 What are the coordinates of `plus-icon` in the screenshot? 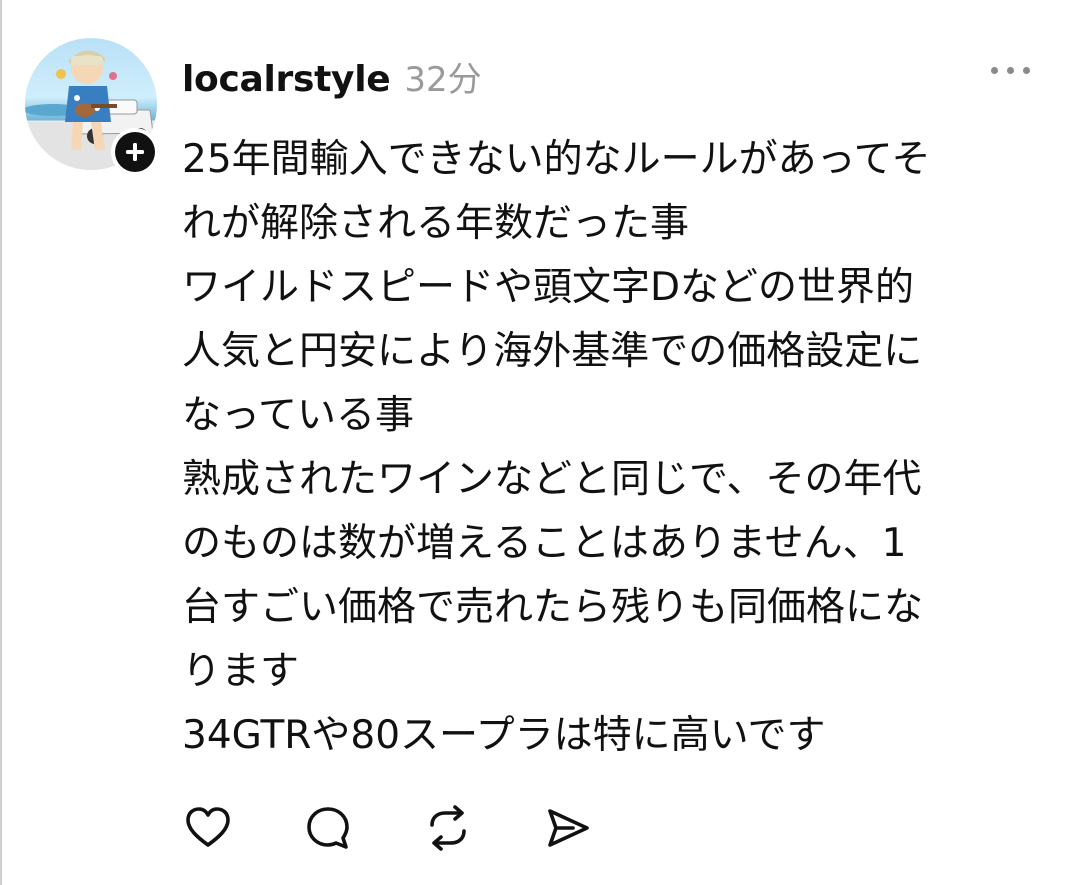 It's located at (135, 152).